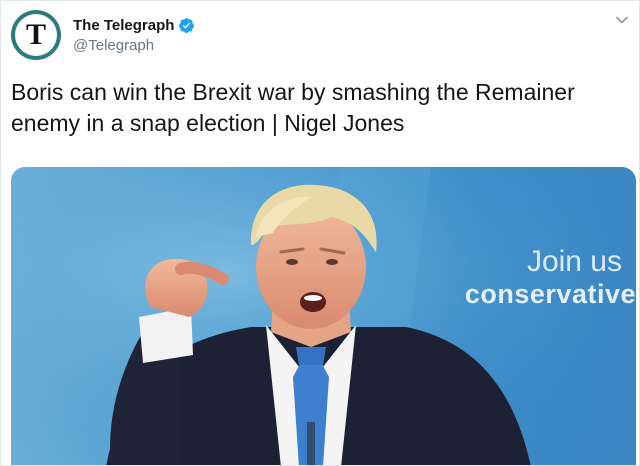  Describe the element at coordinates (134, 45) in the screenshot. I see `handle: @Telegraph` at that location.